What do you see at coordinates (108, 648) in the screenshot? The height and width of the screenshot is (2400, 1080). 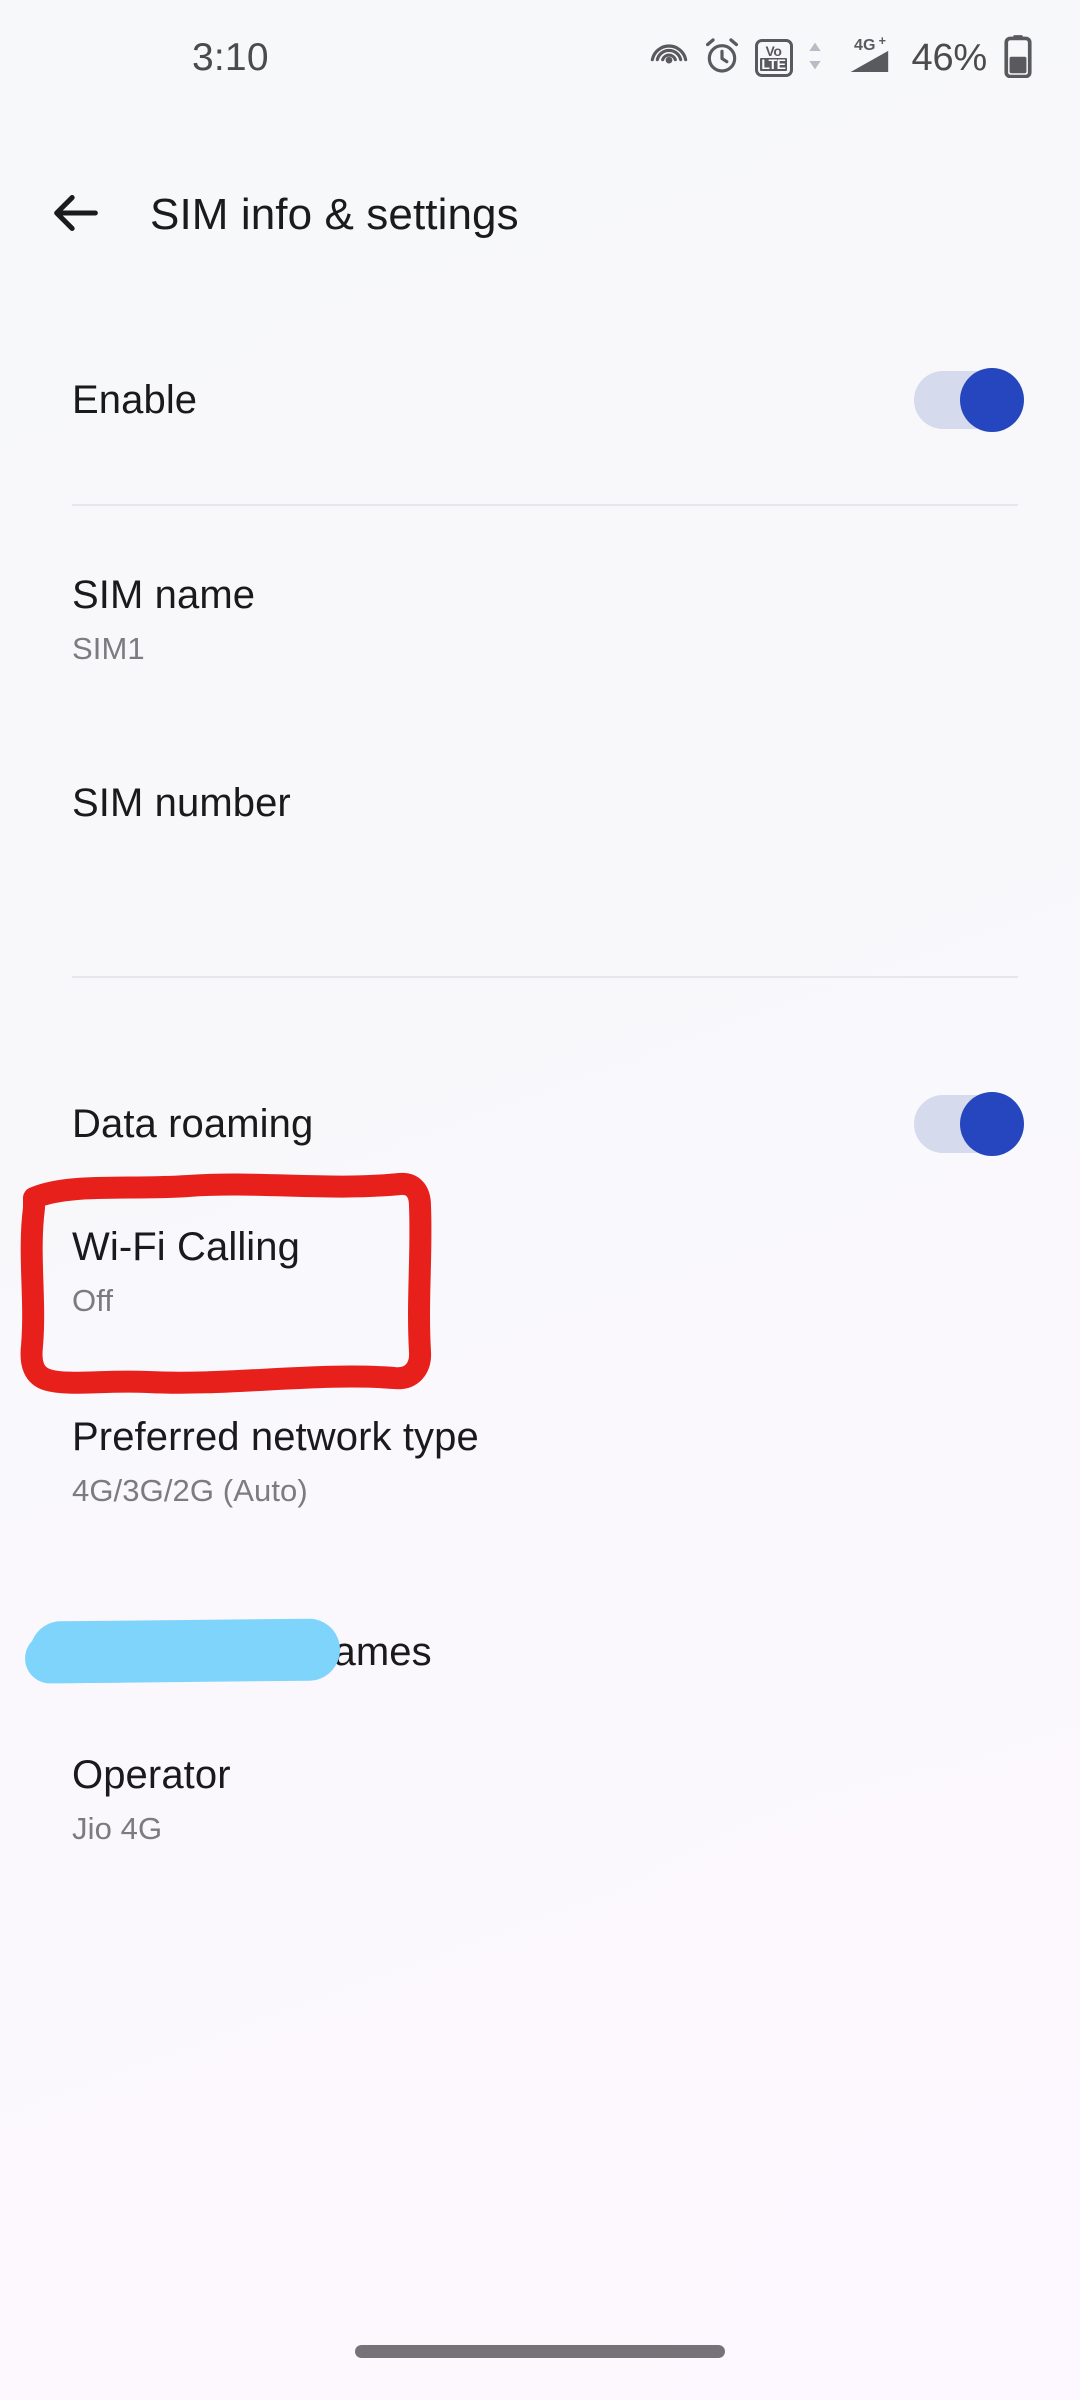 I see `row-sim-name-subtitle: SIM1` at bounding box center [108, 648].